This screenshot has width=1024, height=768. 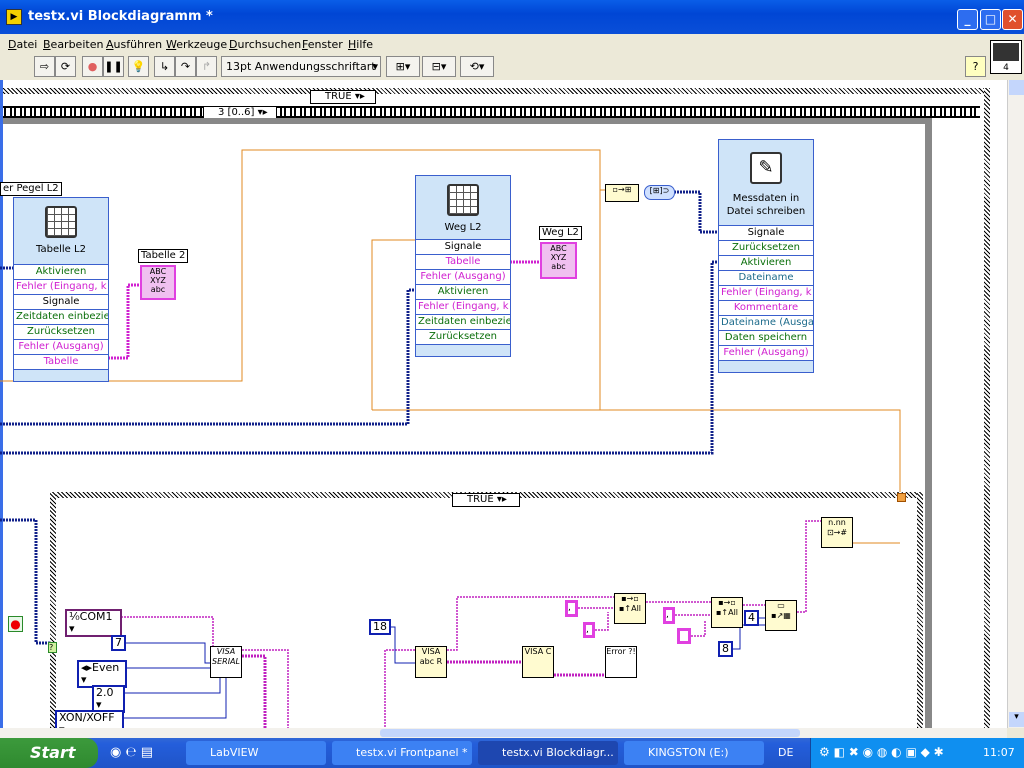 I want to click on databits-constant: 7, so click(x=118, y=643).